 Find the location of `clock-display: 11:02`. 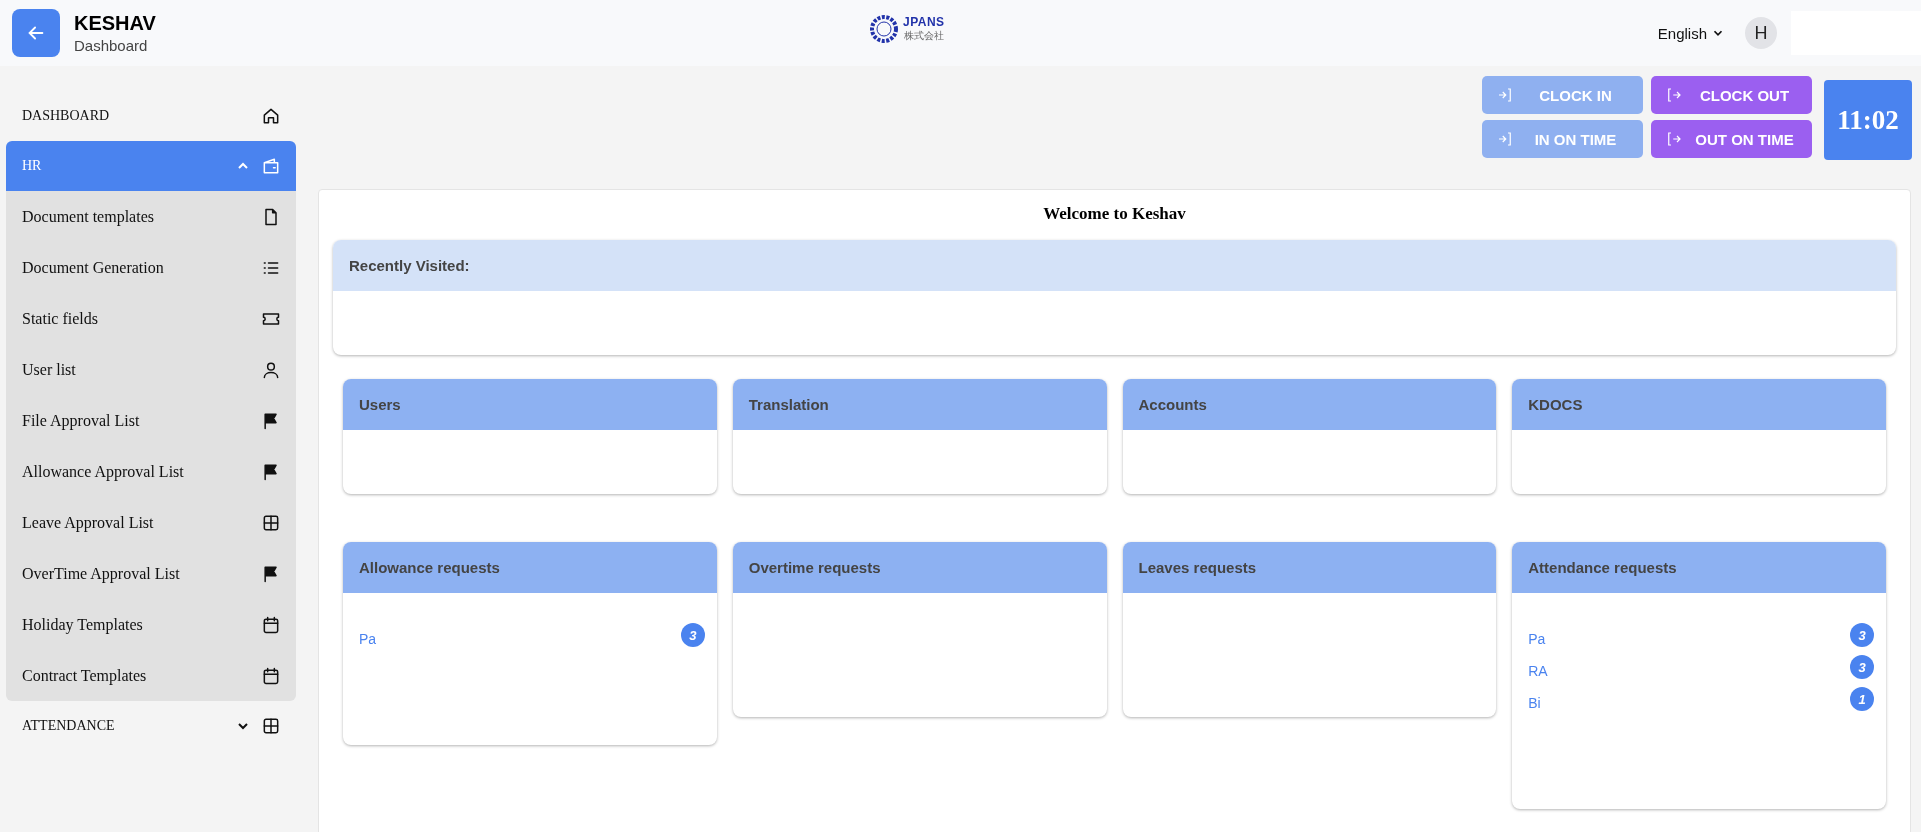

clock-display: 11:02 is located at coordinates (1868, 120).